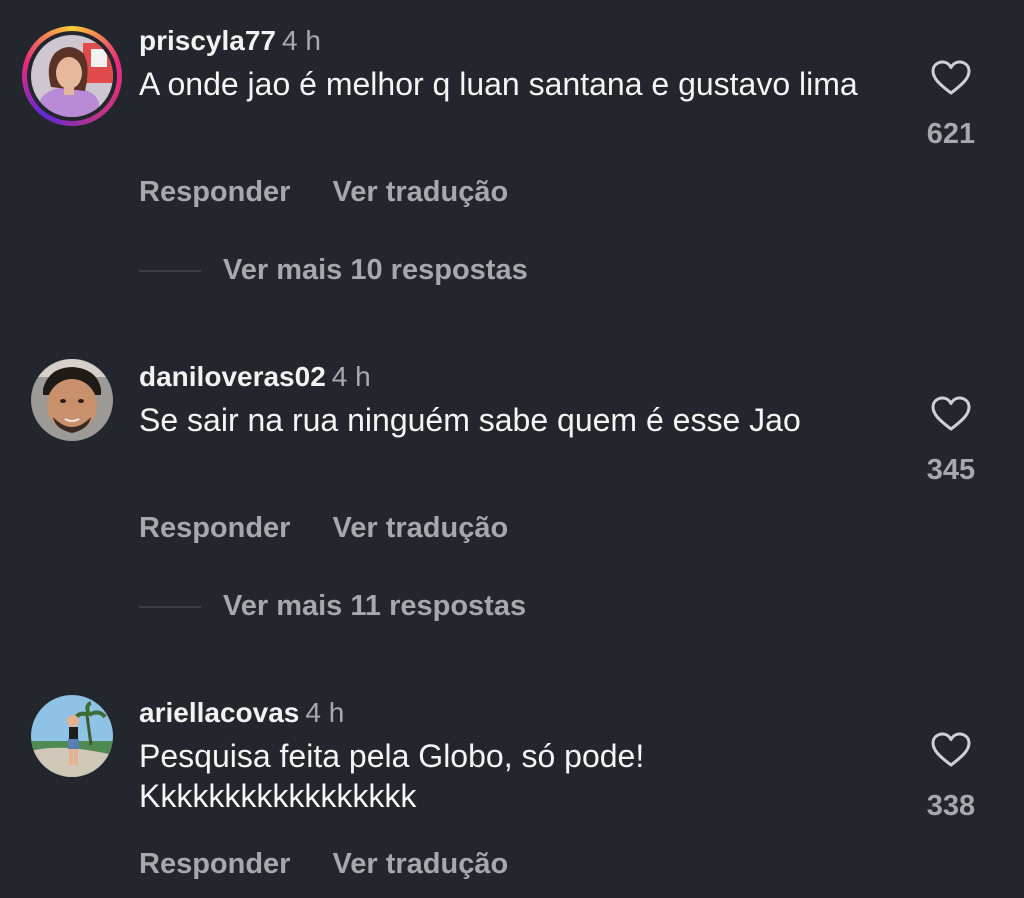 This screenshot has height=898, width=1024. What do you see at coordinates (951, 134) in the screenshot?
I see `like-count: 621` at bounding box center [951, 134].